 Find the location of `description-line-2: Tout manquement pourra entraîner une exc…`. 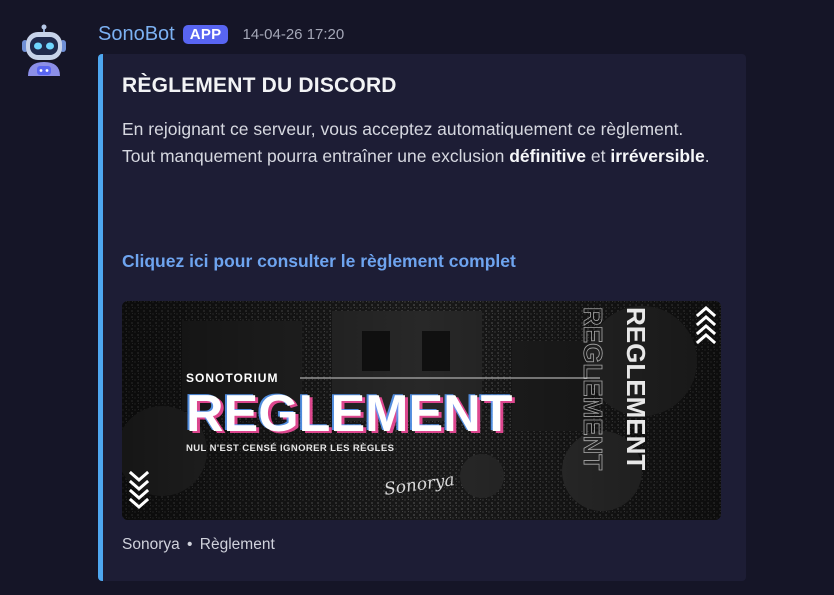

description-line-2: Tout manquement pourra entraîner une exc… is located at coordinates (416, 155).